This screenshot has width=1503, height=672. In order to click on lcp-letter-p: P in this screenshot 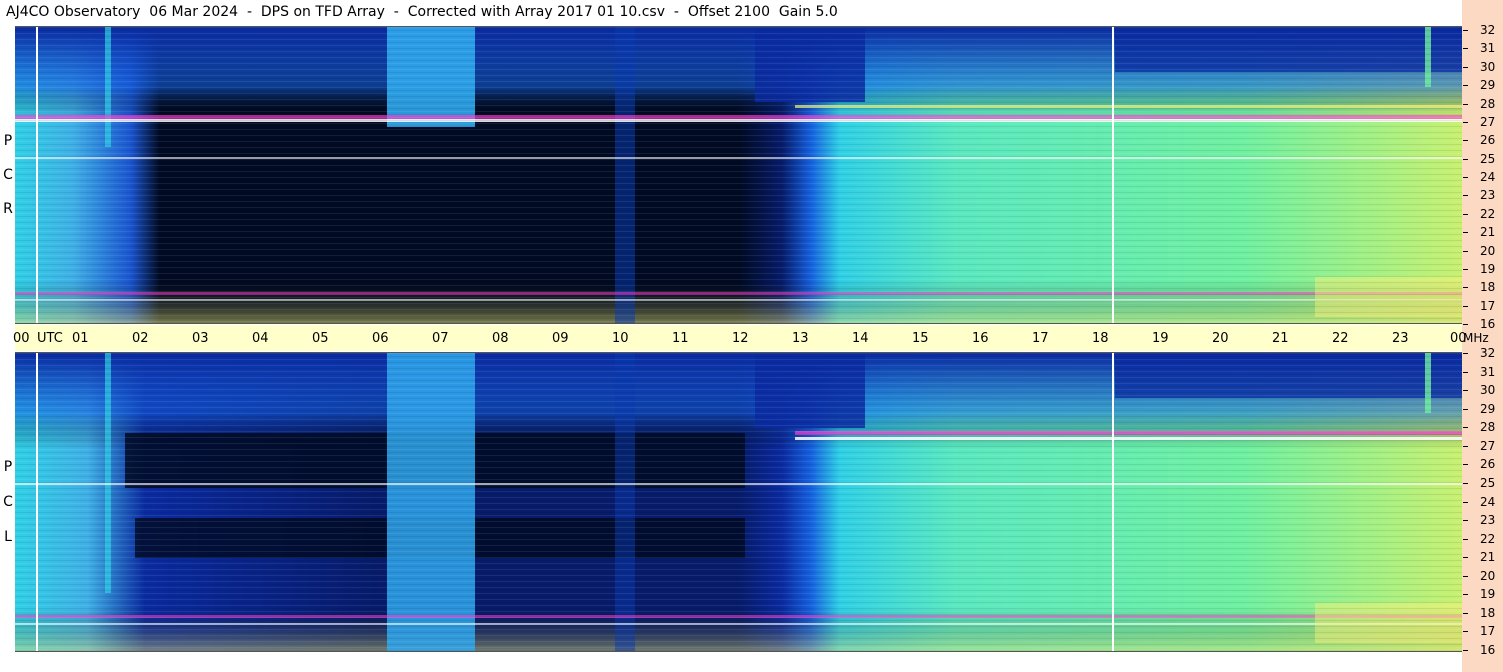, I will do `click(8, 467)`.